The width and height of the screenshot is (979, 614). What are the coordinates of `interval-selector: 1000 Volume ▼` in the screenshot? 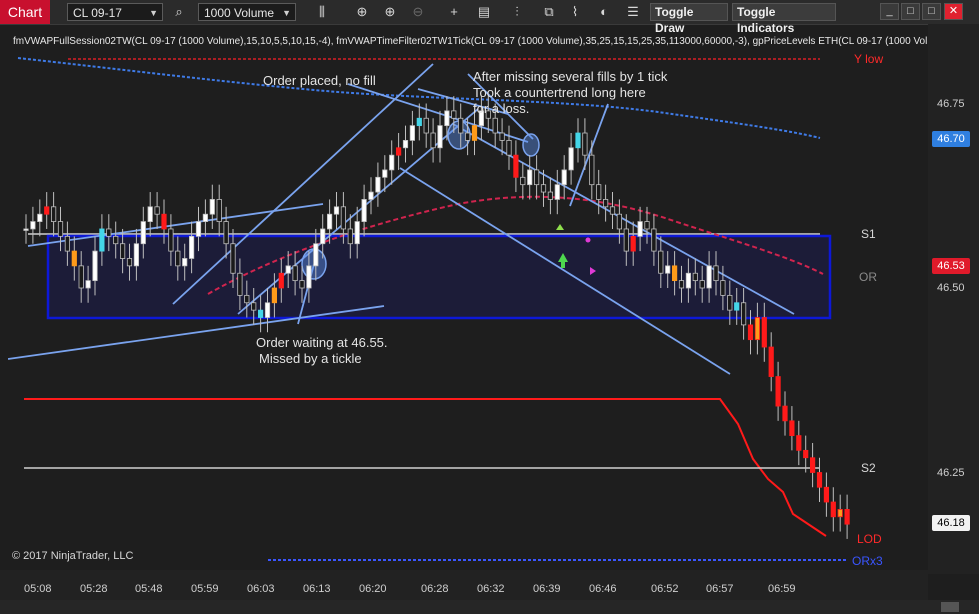 It's located at (247, 12).